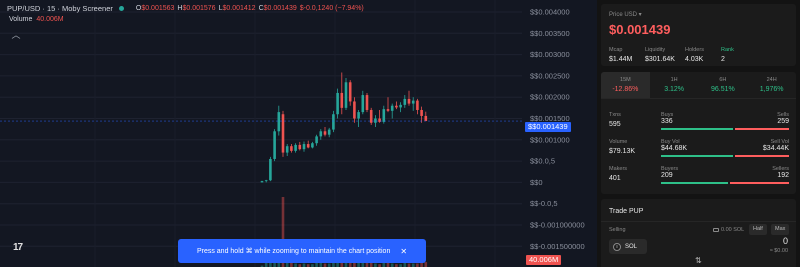 The width and height of the screenshot is (800, 267). What do you see at coordinates (544, 203) in the screenshot?
I see `y-tick-label: $$-0.0,5` at bounding box center [544, 203].